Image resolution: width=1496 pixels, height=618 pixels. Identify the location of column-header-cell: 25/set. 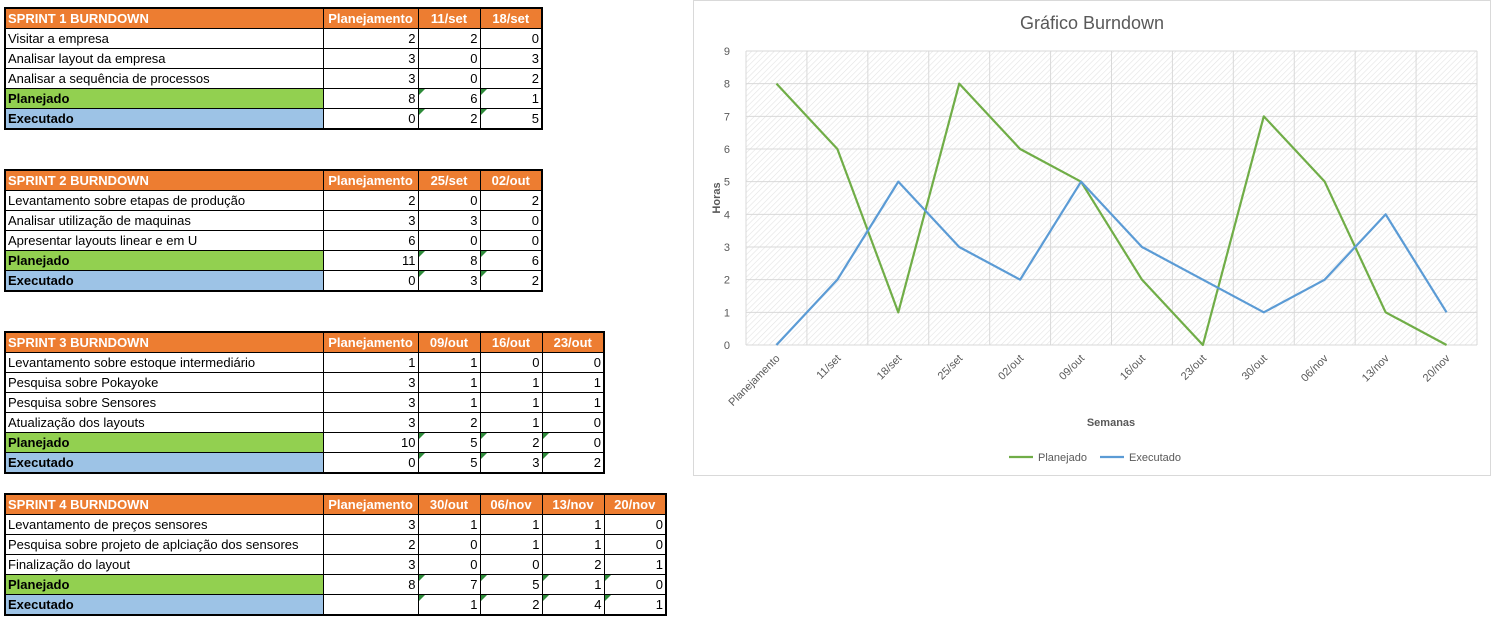
(449, 180).